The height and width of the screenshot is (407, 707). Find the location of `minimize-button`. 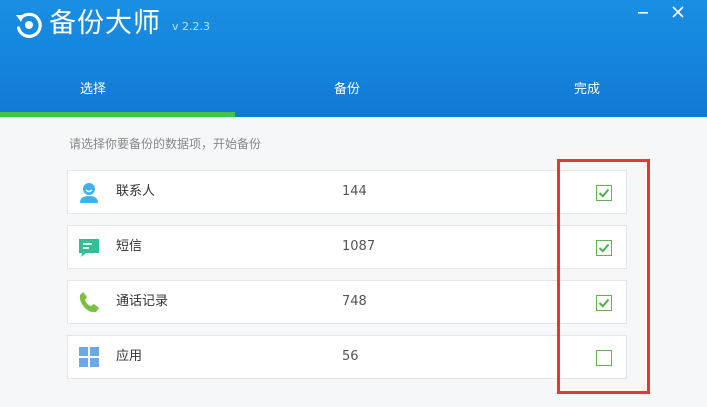

minimize-button is located at coordinates (643, 11).